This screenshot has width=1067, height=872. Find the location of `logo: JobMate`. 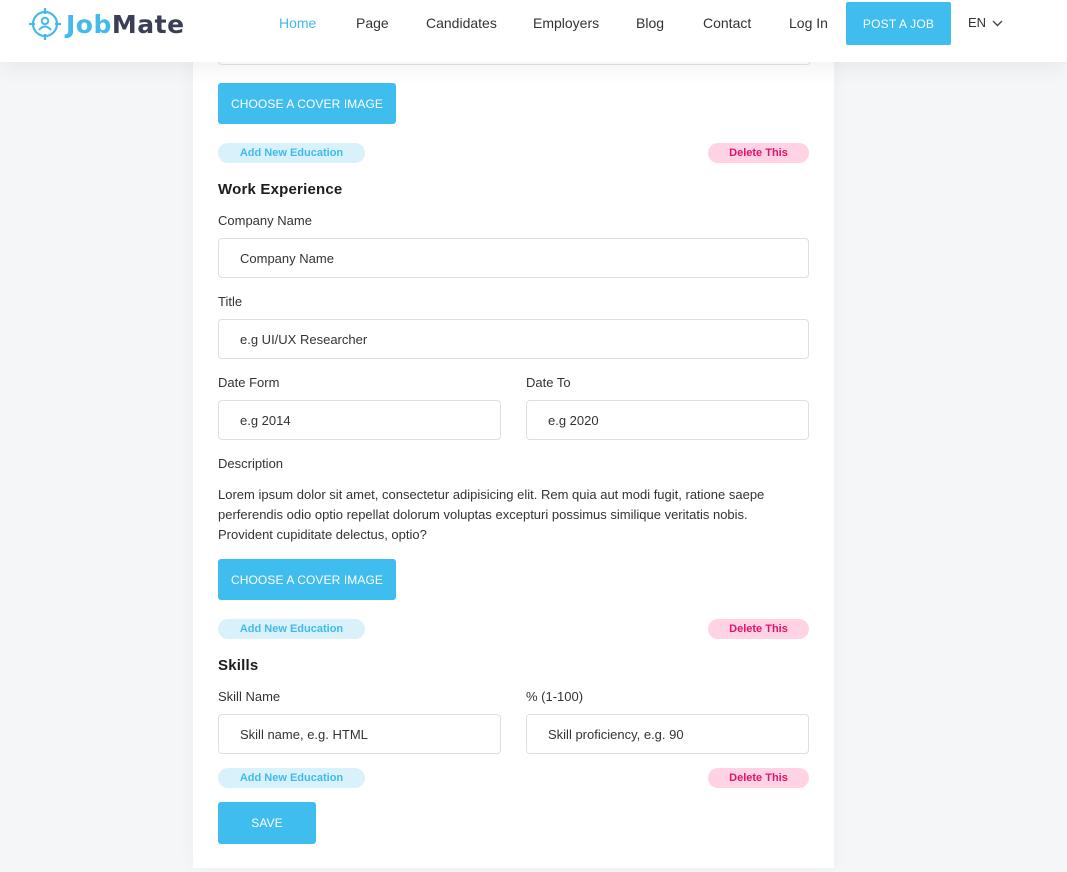

logo: JobMate is located at coordinates (106, 24).